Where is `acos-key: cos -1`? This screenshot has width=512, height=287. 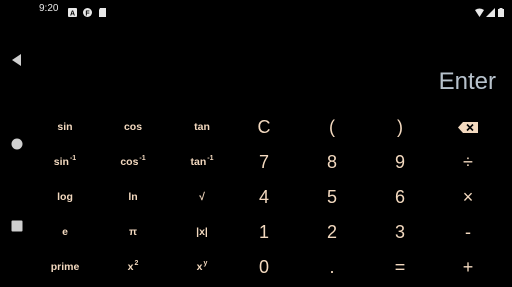
acos-key: cos -1 is located at coordinates (133, 162).